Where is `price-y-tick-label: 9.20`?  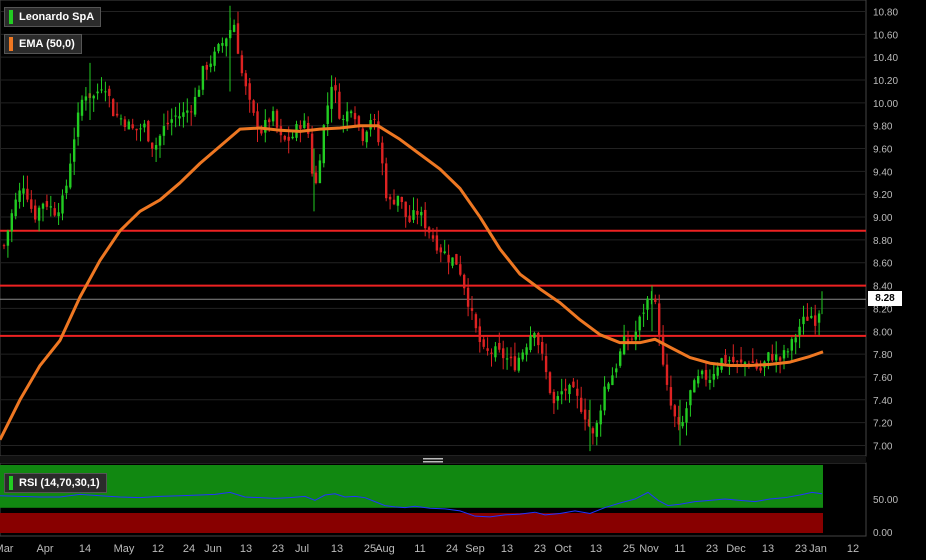 price-y-tick-label: 9.20 is located at coordinates (883, 195).